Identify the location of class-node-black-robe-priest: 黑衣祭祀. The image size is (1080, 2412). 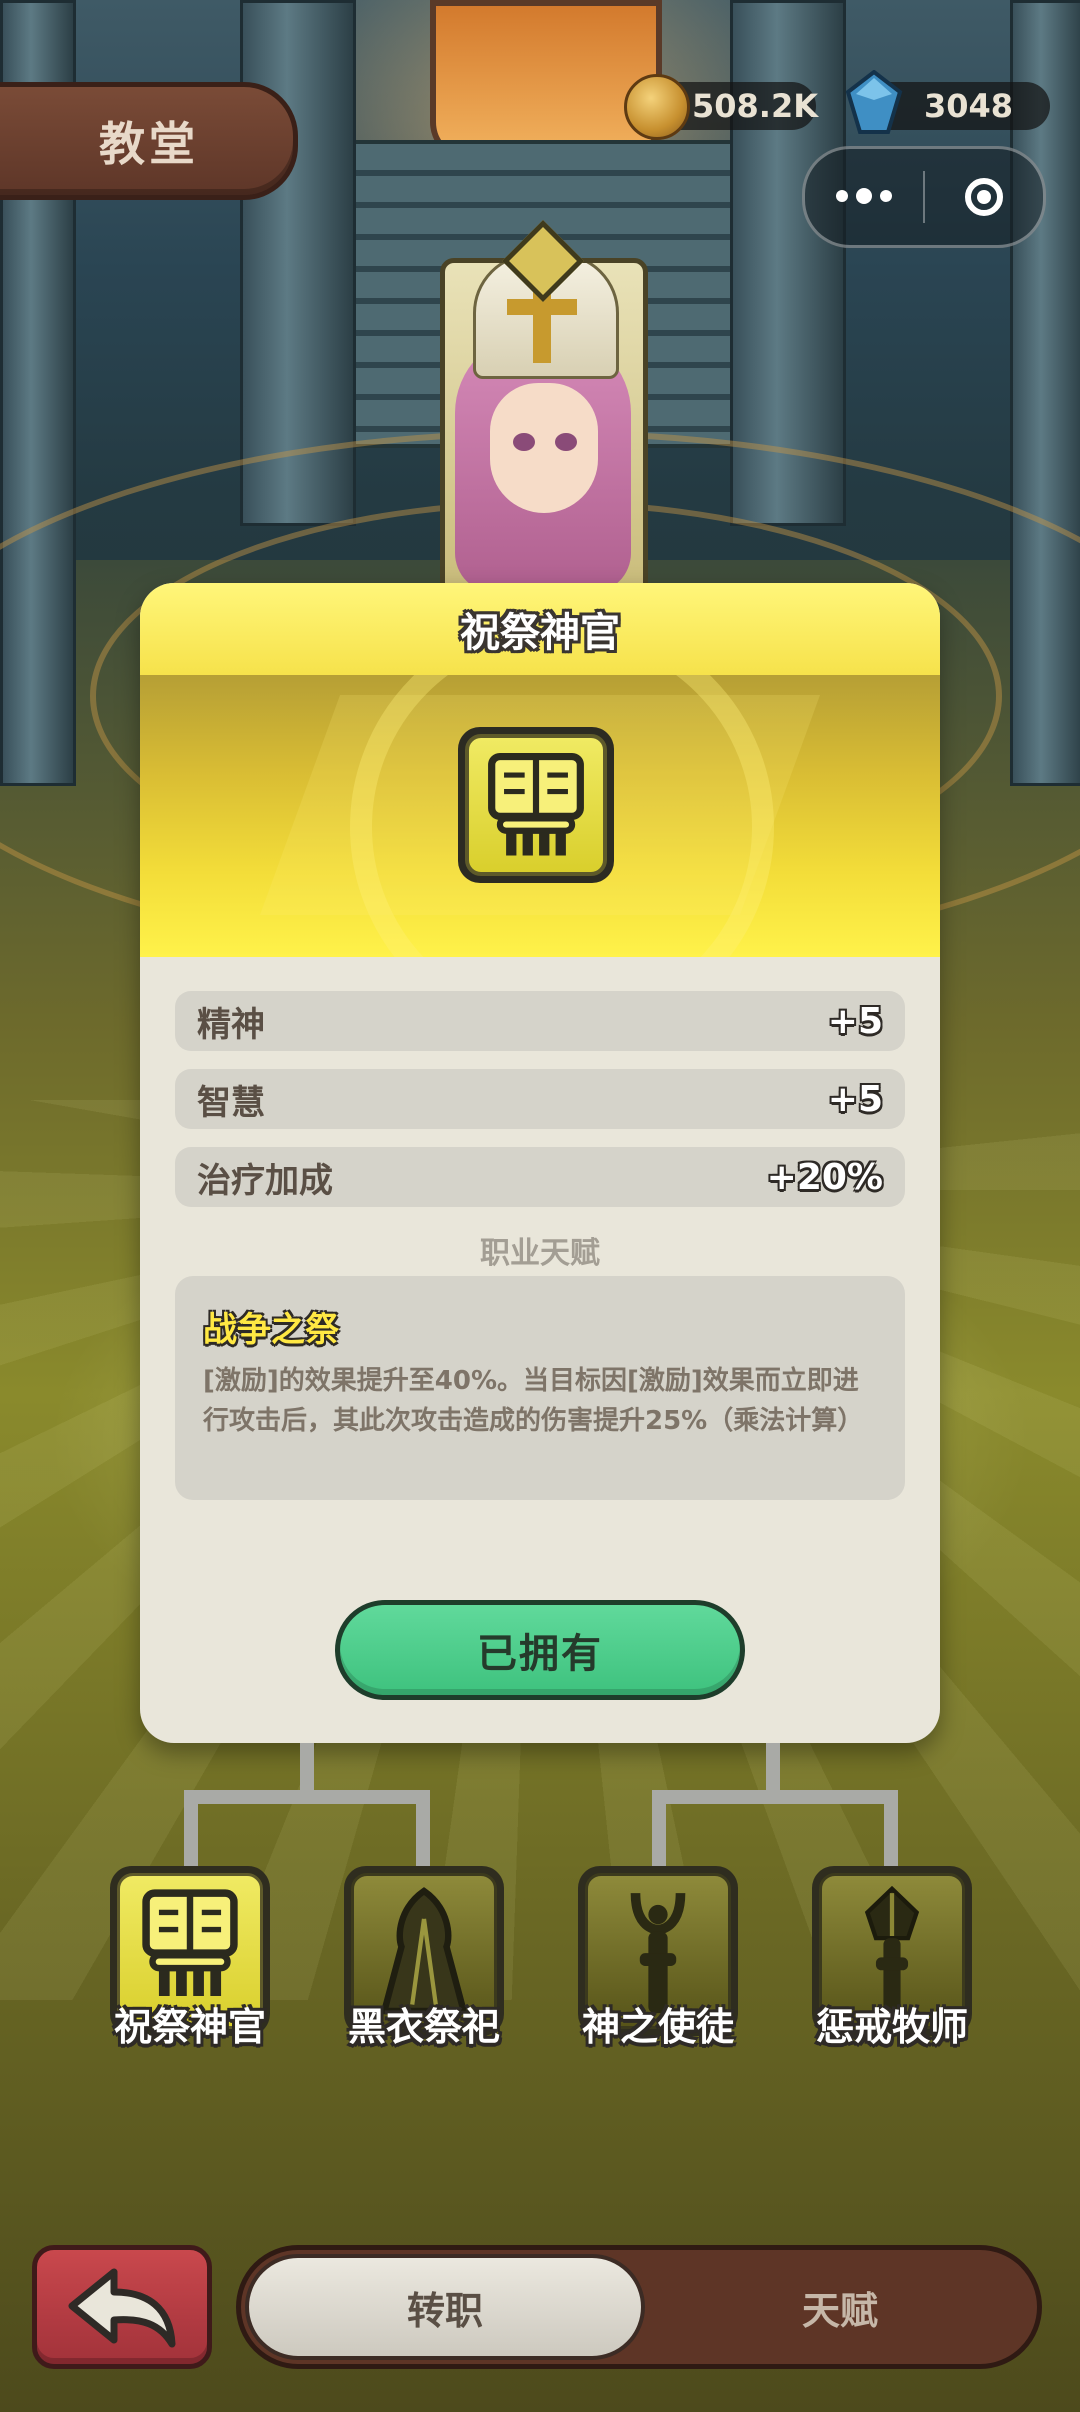
(424, 1957).